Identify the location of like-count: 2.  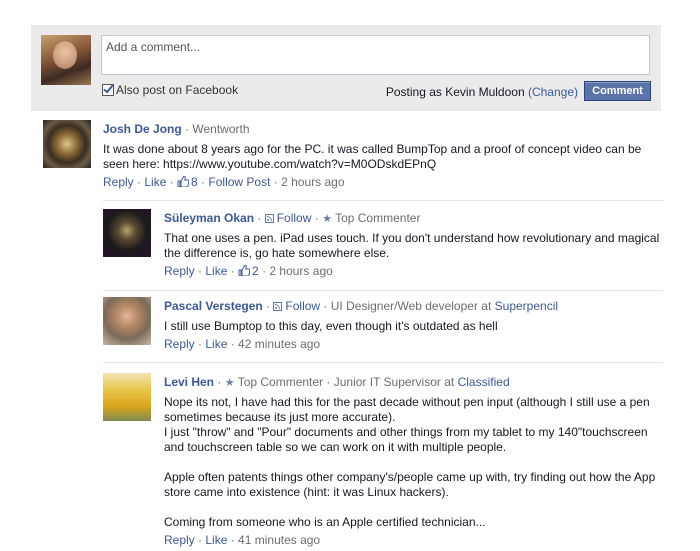
(248, 271).